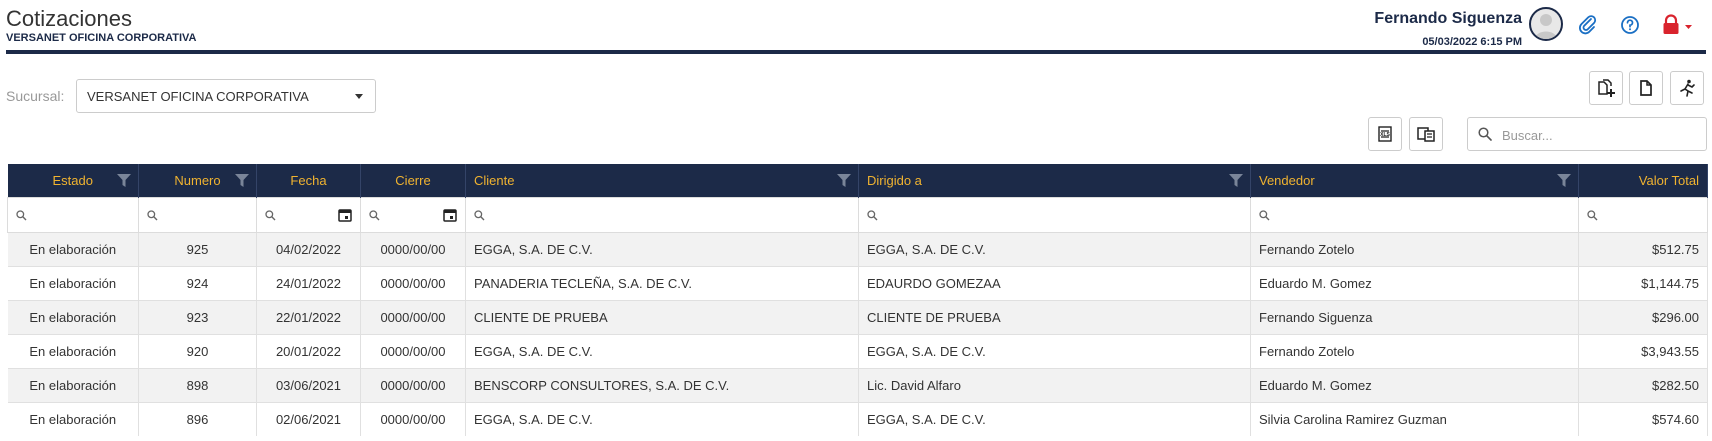  Describe the element at coordinates (69, 18) in the screenshot. I see `page-title: Cotizaciones` at that location.